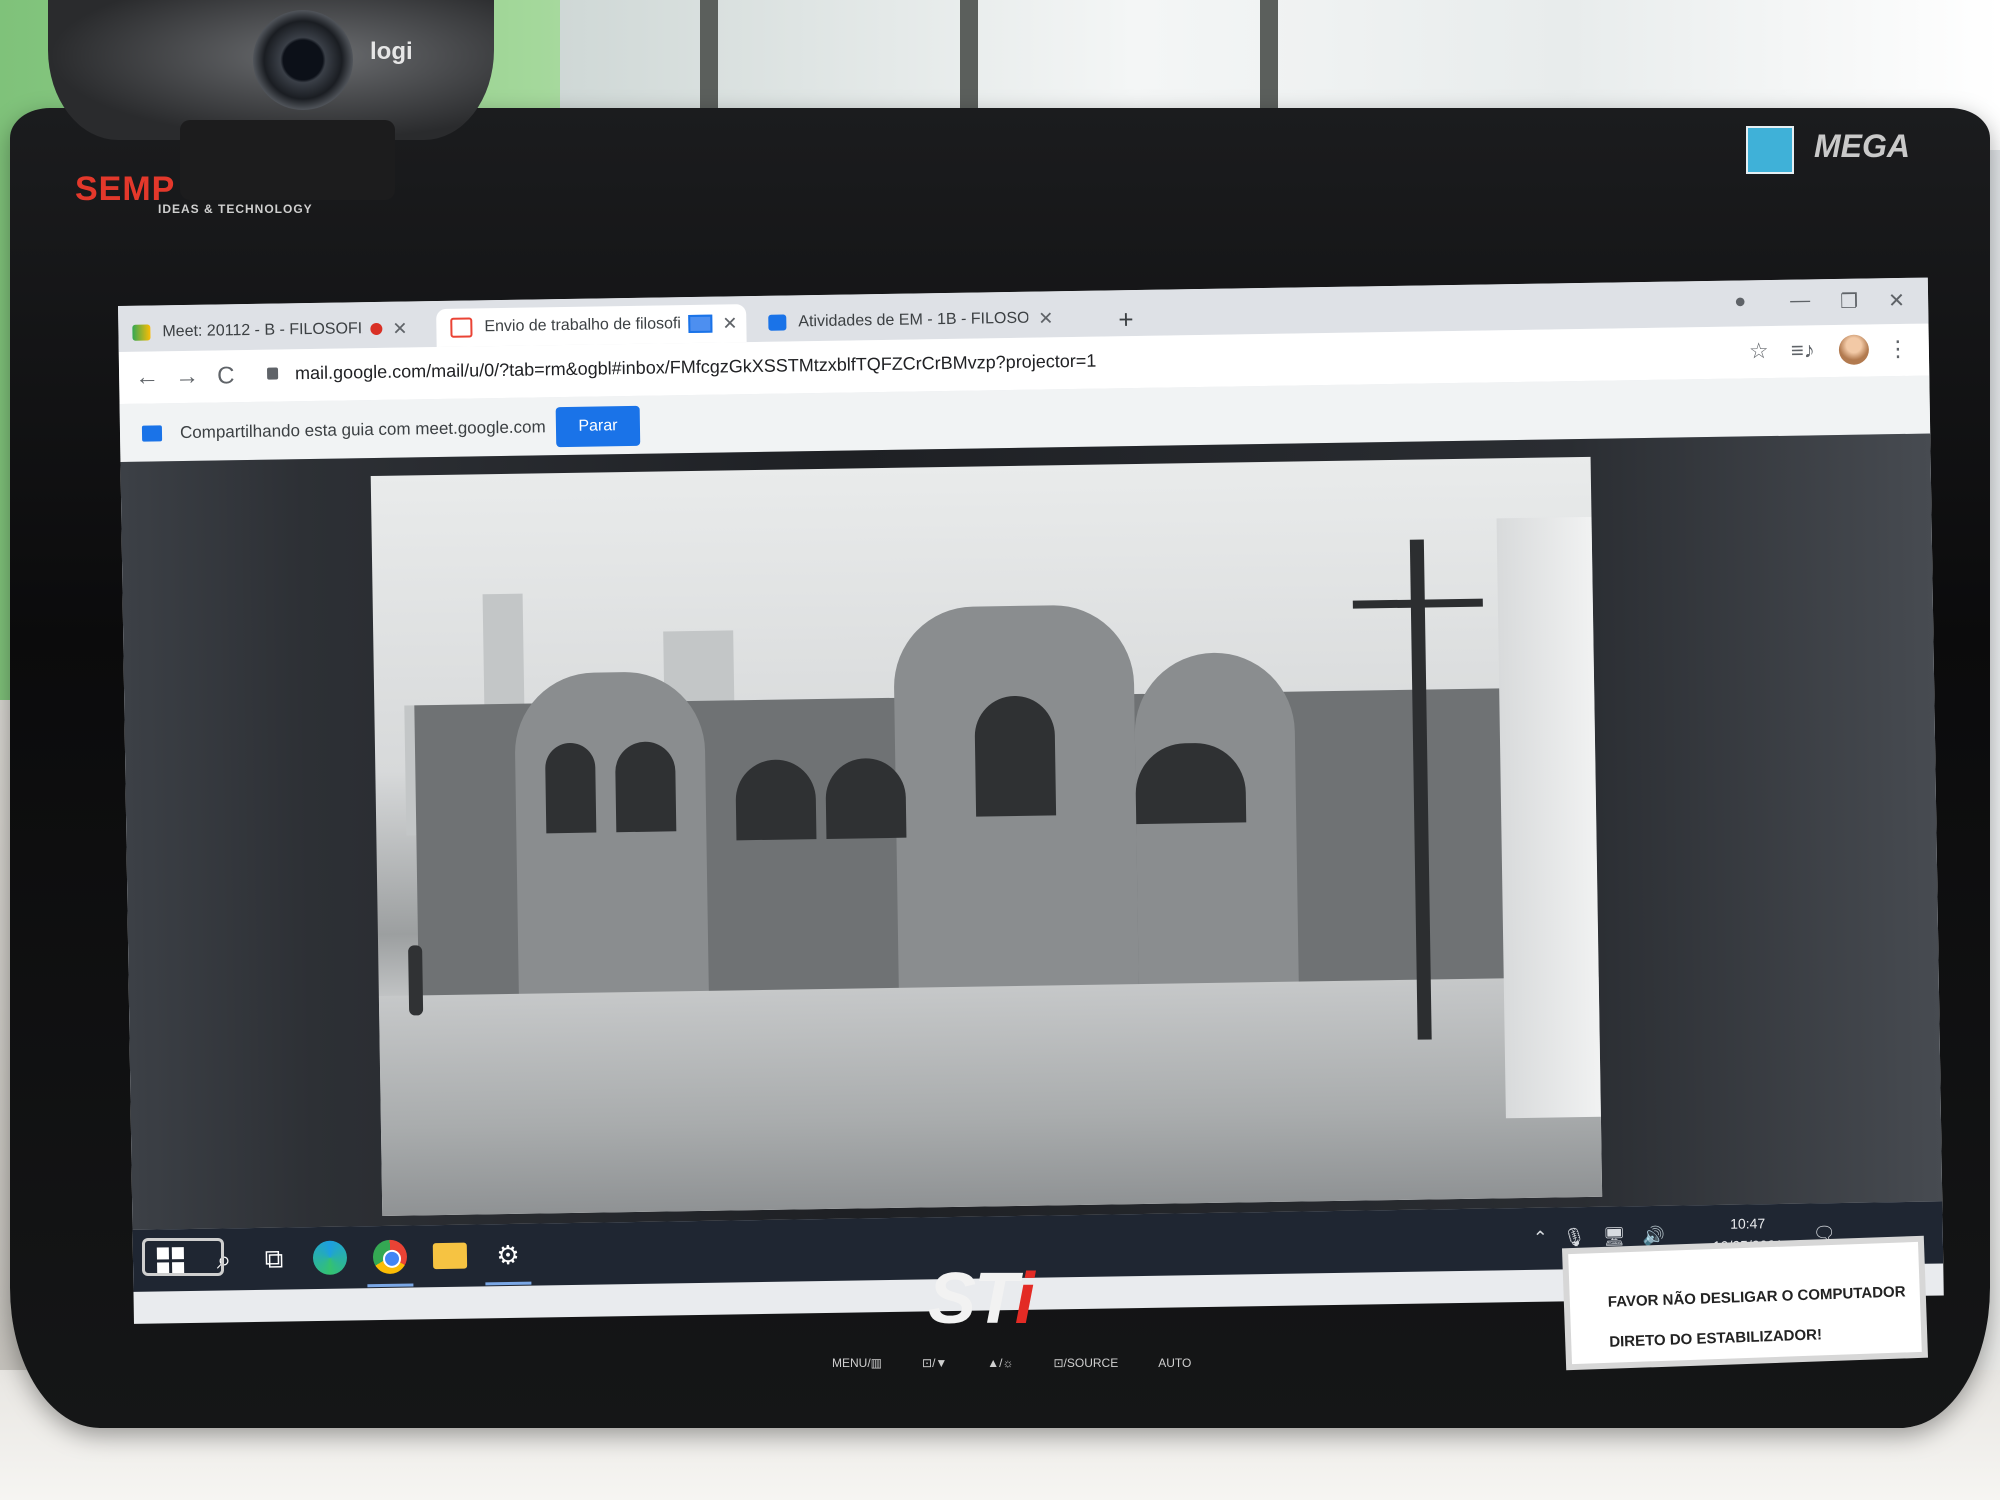  What do you see at coordinates (187, 377) in the screenshot?
I see `forward-button: →` at bounding box center [187, 377].